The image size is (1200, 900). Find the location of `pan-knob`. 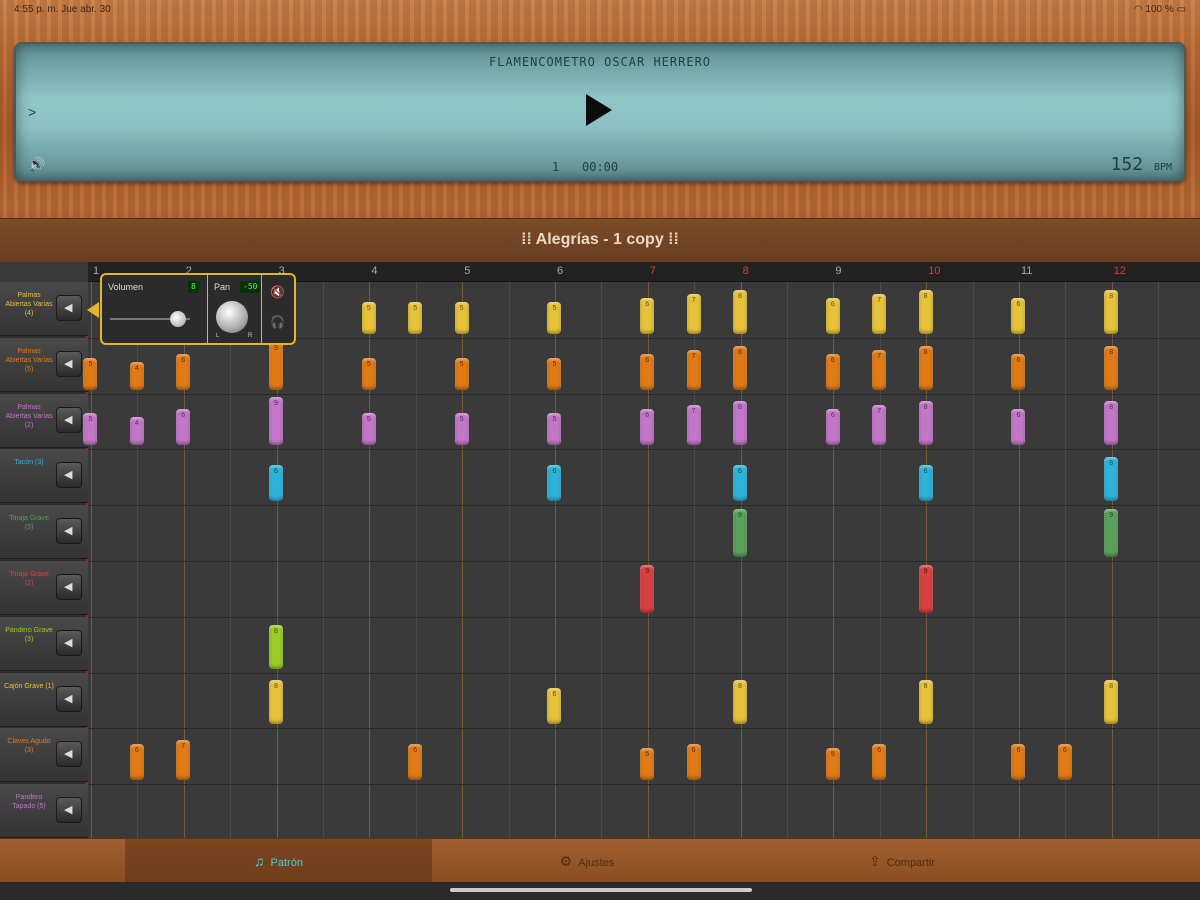

pan-knob is located at coordinates (232, 317).